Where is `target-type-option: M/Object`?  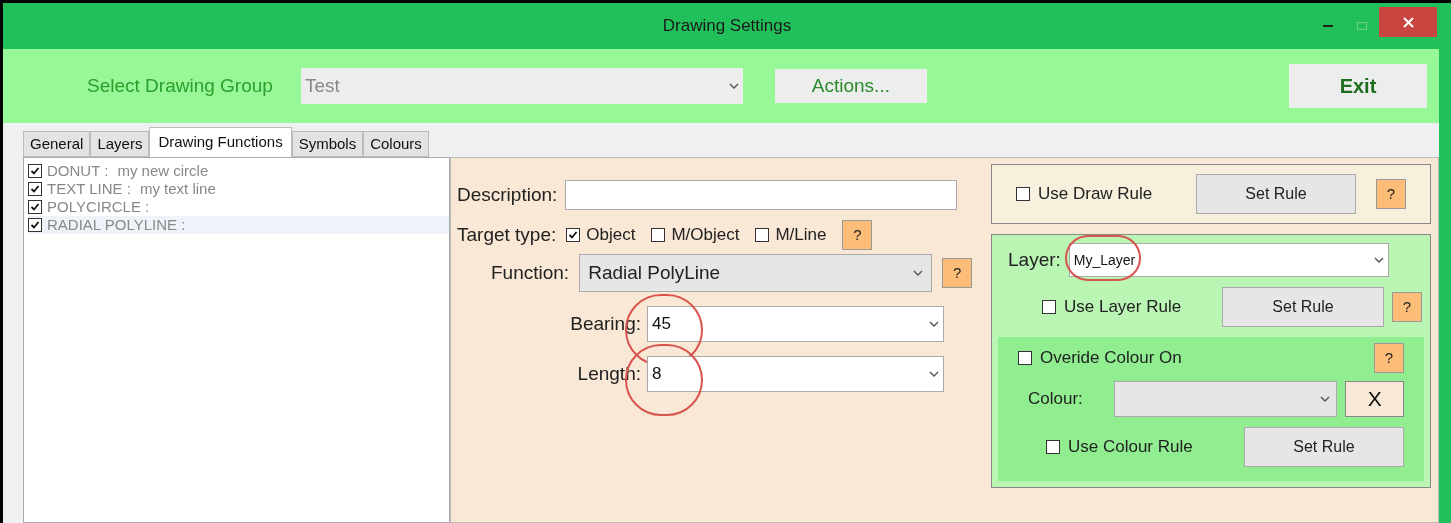 target-type-option: M/Object is located at coordinates (705, 235).